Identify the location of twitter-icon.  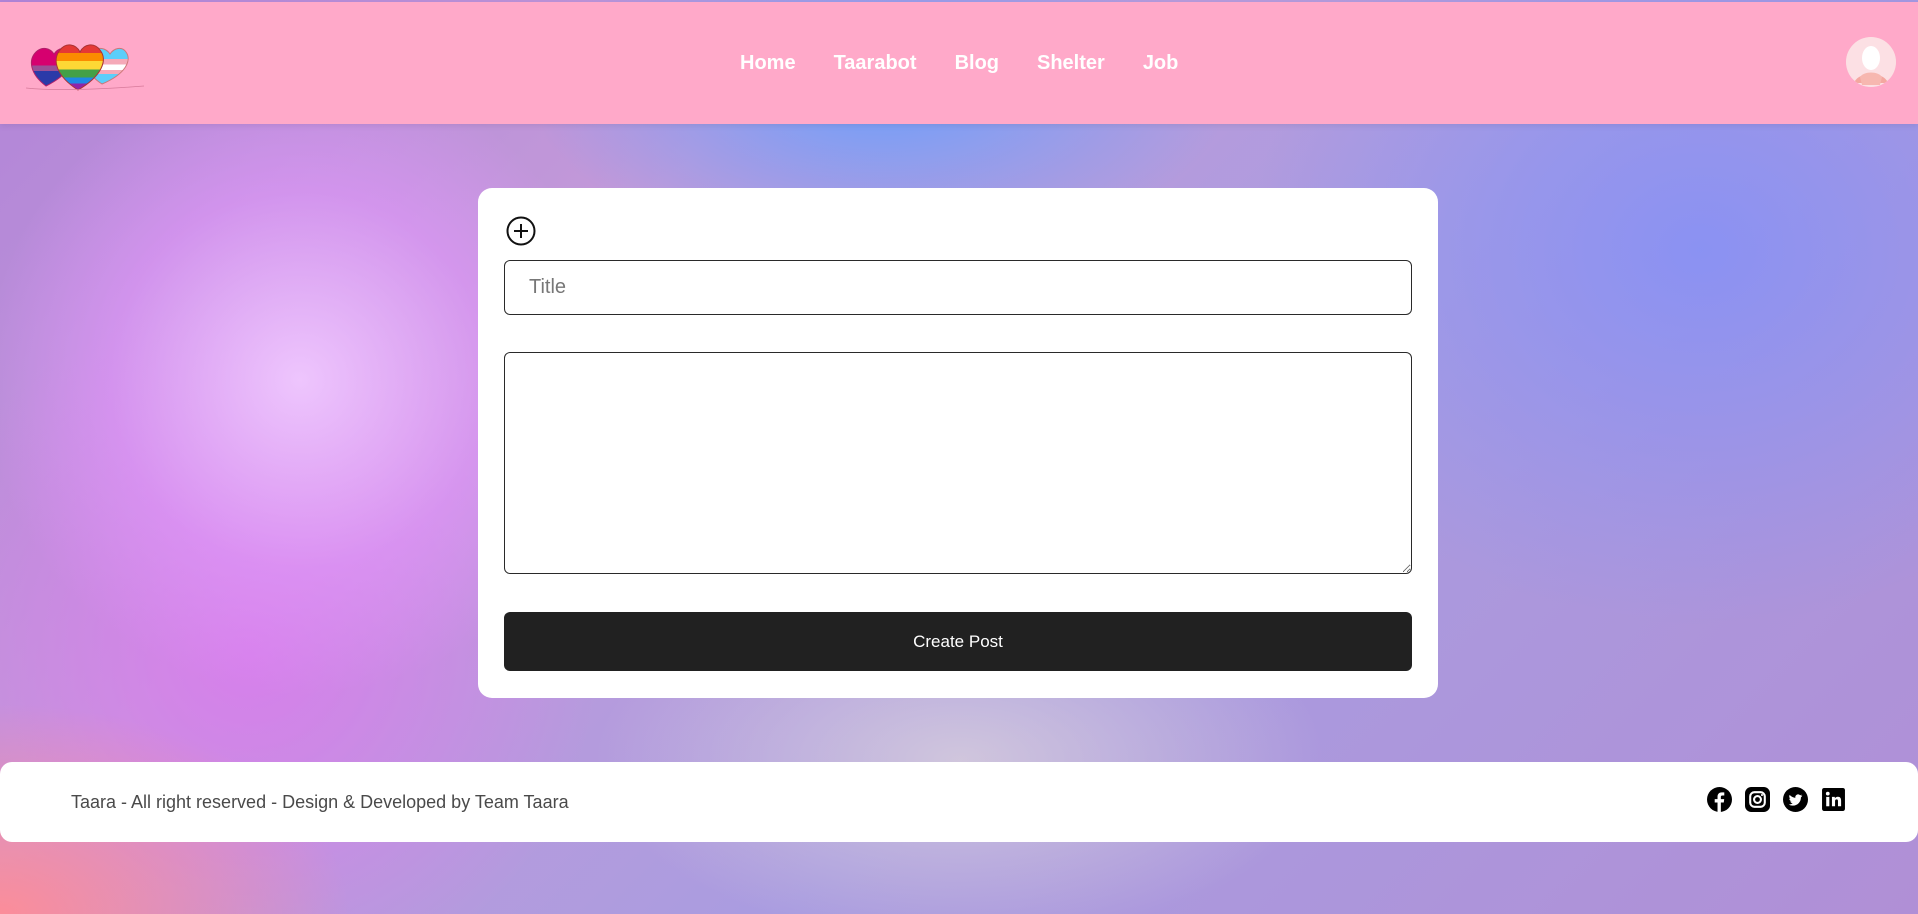
(1795, 799).